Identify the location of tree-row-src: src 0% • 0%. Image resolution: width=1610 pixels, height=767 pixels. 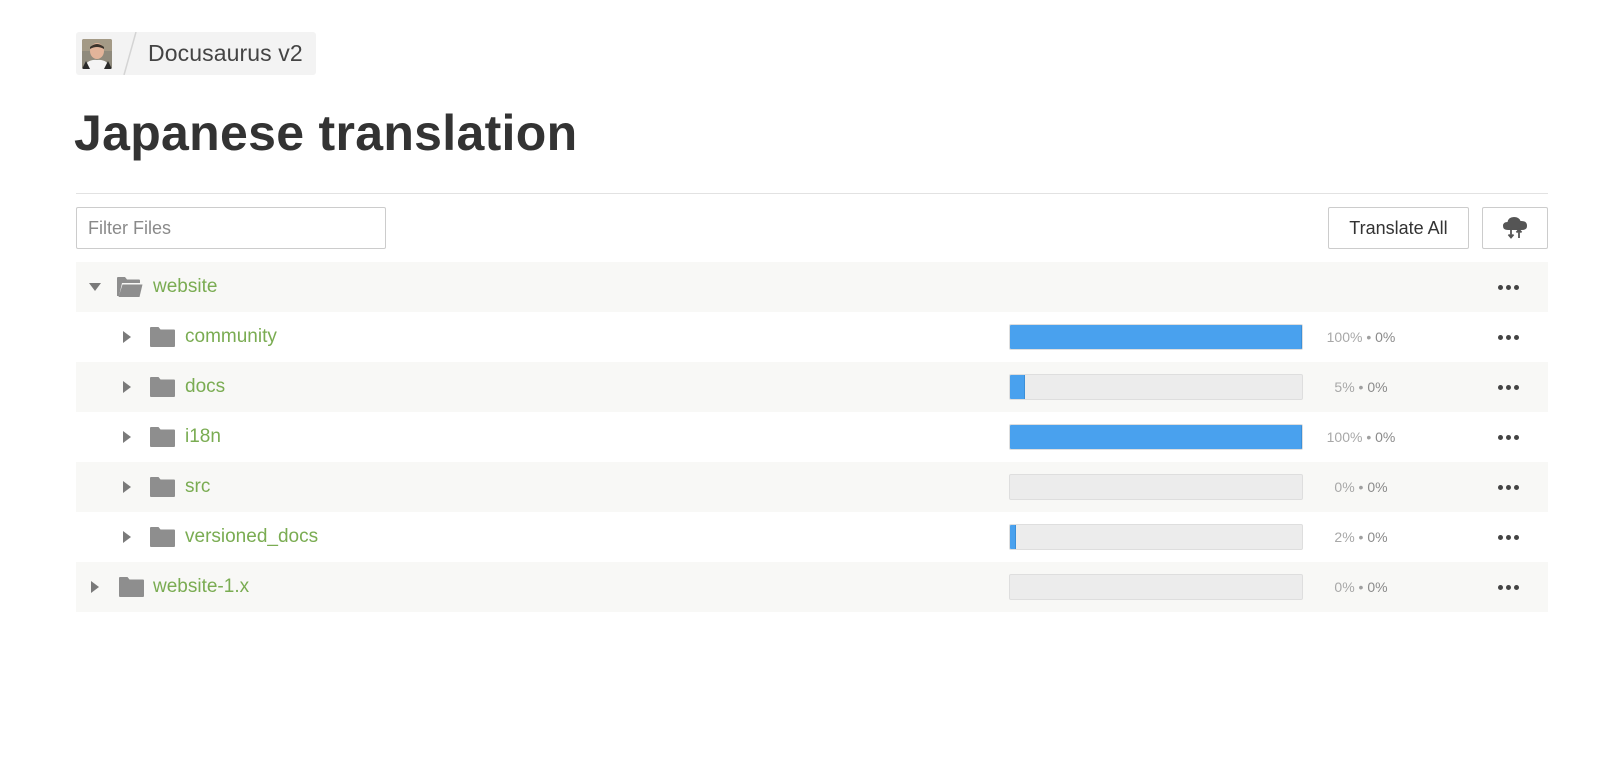
(812, 487).